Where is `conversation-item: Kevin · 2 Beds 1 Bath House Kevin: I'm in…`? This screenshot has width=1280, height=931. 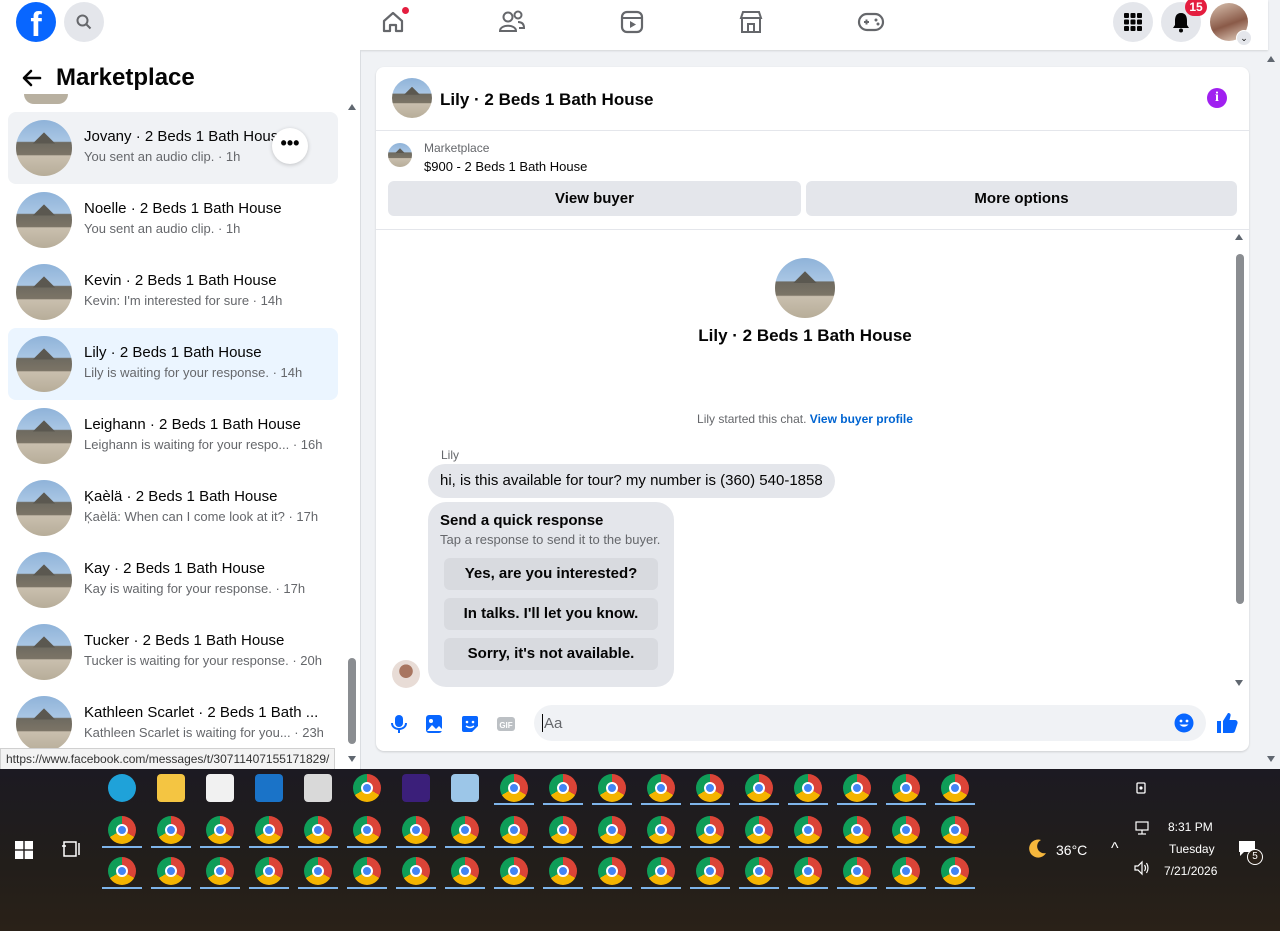 conversation-item: Kevin · 2 Beds 1 Bath House Kevin: I'm in… is located at coordinates (173, 292).